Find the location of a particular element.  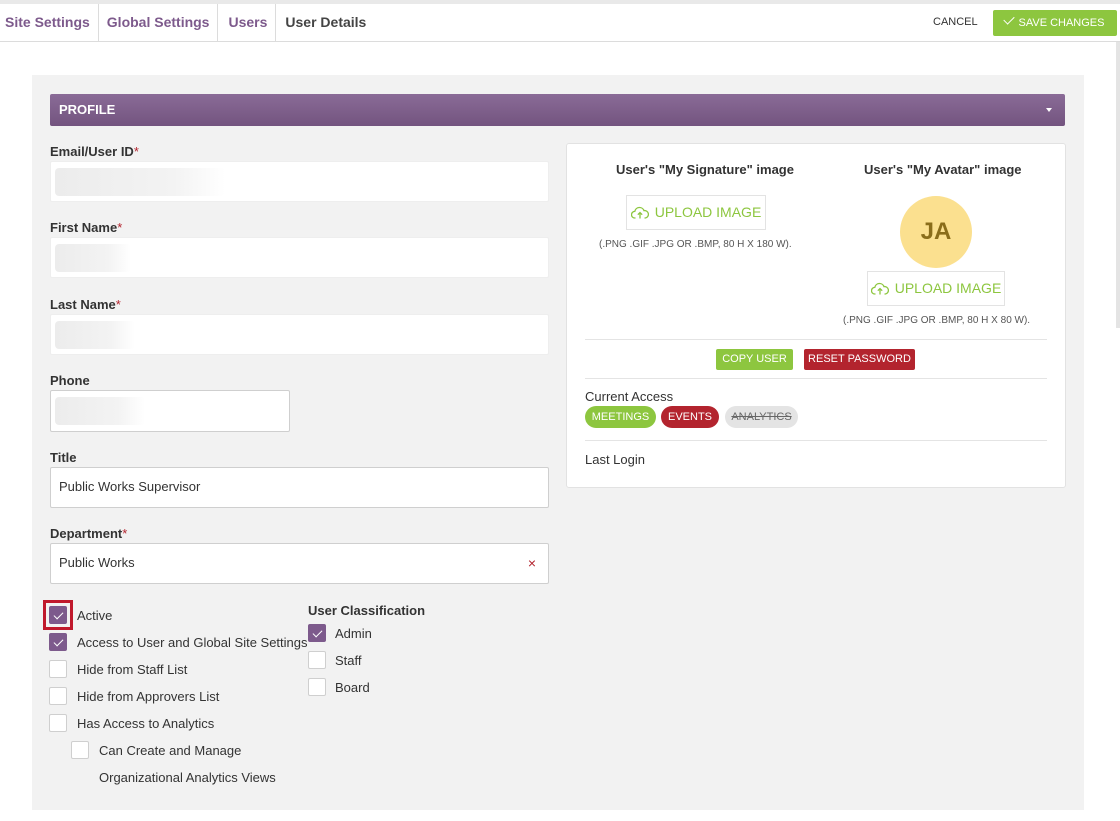

breadcrumb-site-settings: Site Settings is located at coordinates (49, 22).